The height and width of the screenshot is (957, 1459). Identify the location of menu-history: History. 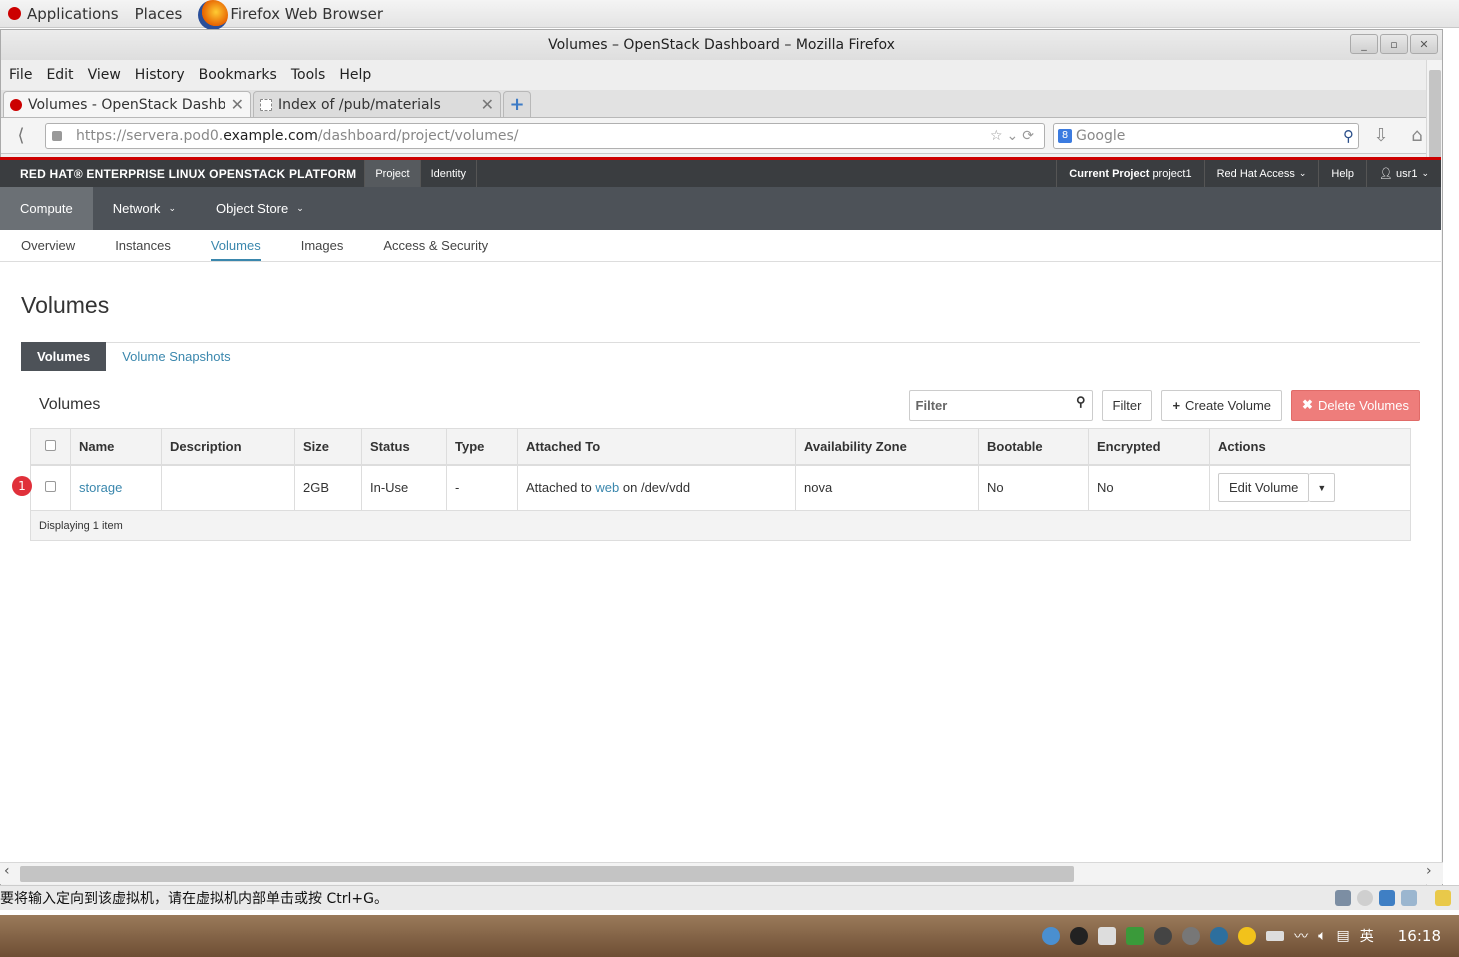
(160, 75).